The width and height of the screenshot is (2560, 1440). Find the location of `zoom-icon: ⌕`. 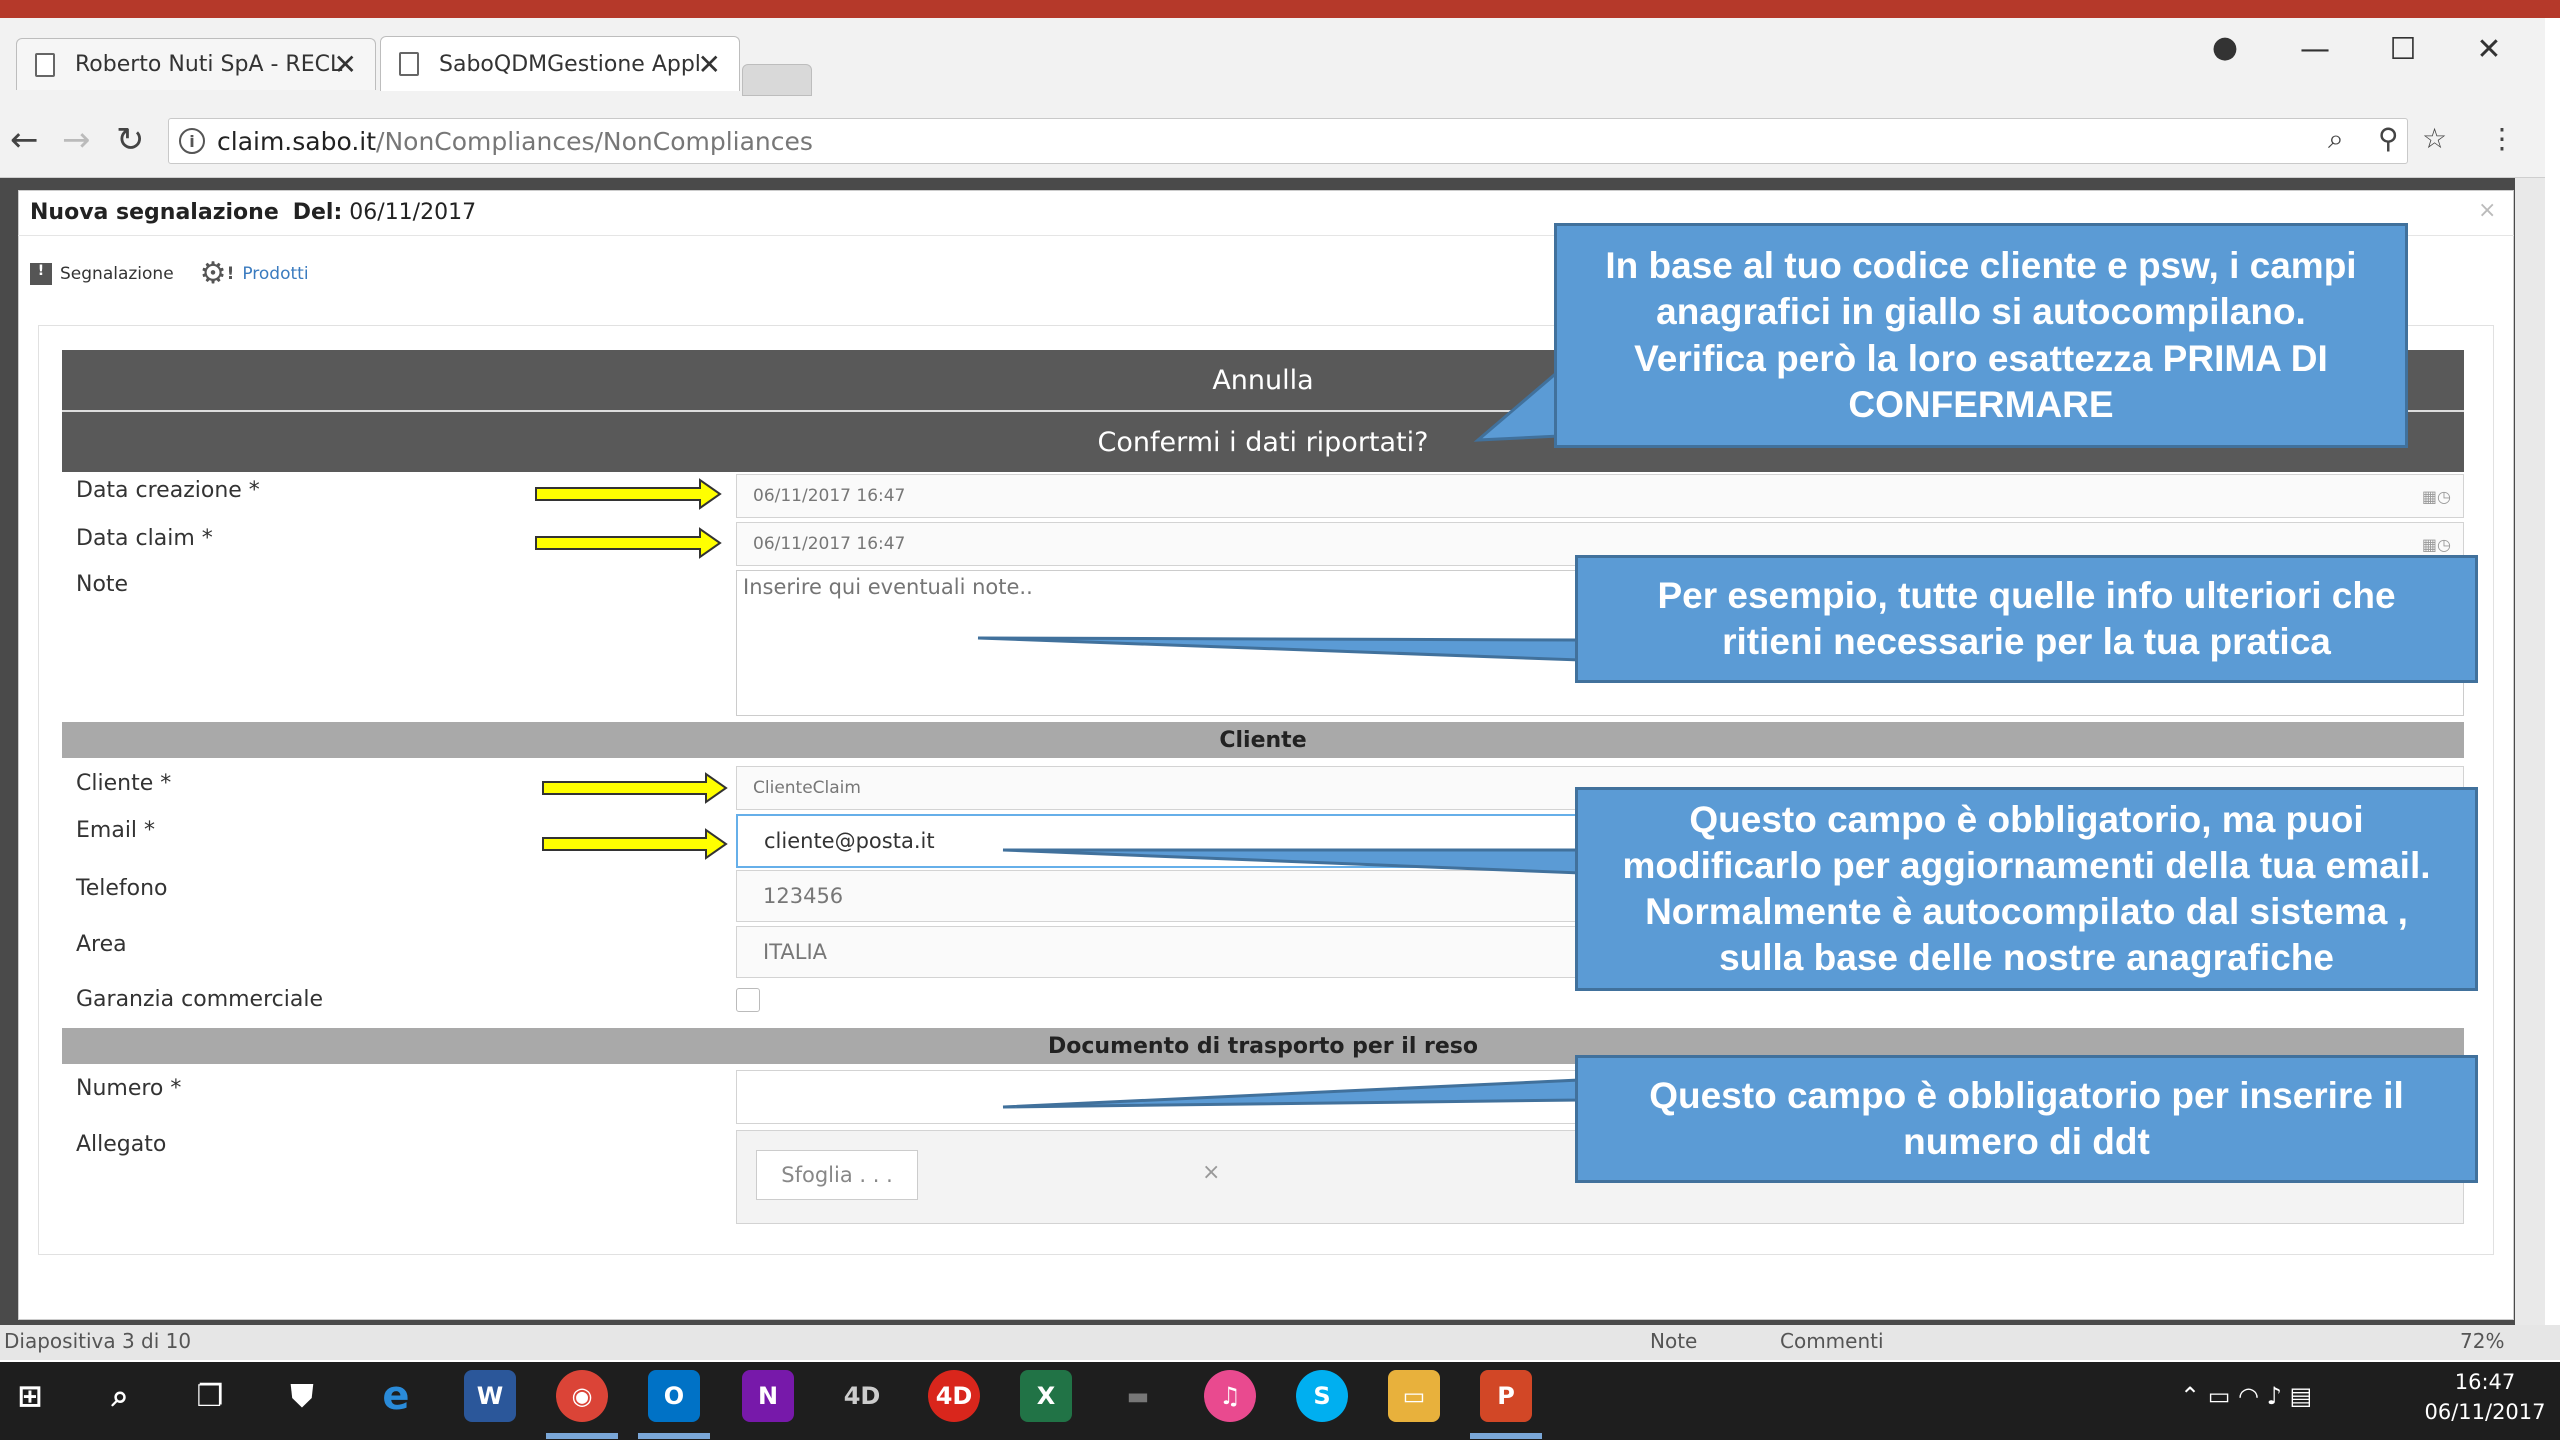

zoom-icon: ⌕ is located at coordinates (2336, 139).